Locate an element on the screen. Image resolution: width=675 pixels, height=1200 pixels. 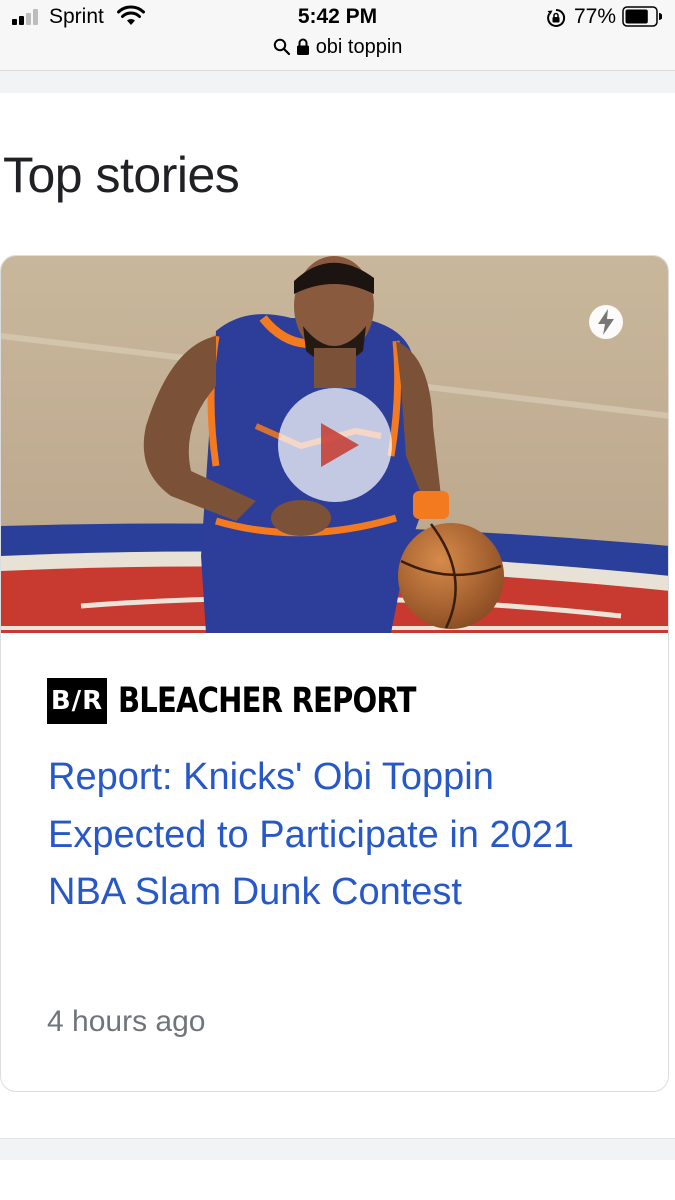
status-bar: Sprint 5:42 PM 77% obi toppin is located at coordinates (337, 35).